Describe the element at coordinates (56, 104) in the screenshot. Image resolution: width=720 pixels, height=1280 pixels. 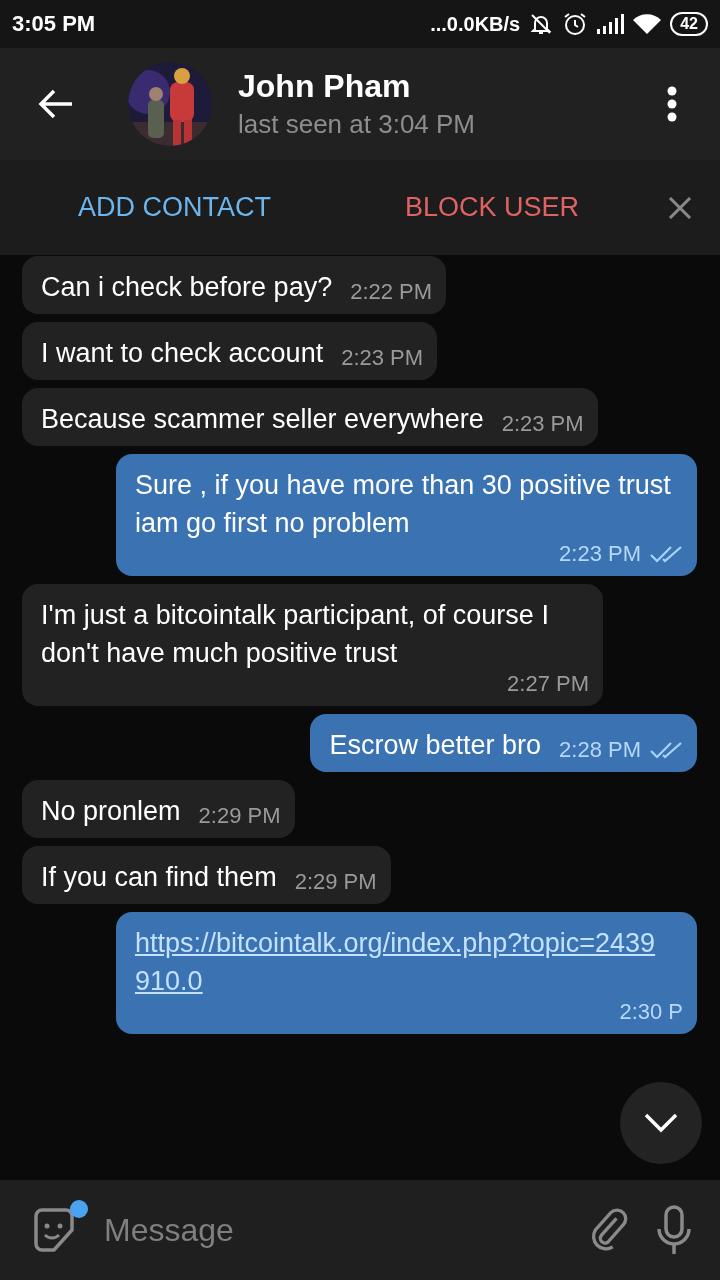
I see `back-arrow-icon` at that location.